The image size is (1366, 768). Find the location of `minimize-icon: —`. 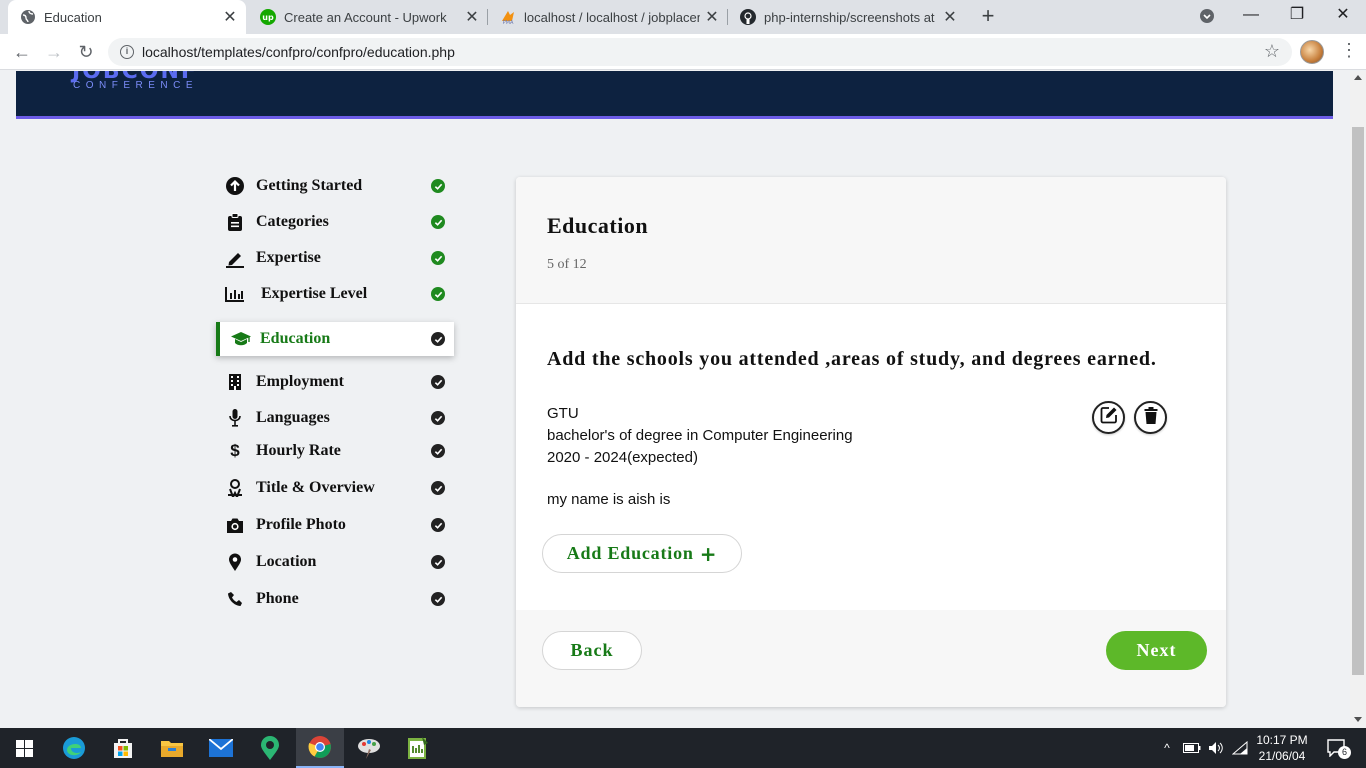

minimize-icon: — is located at coordinates (1251, 17).